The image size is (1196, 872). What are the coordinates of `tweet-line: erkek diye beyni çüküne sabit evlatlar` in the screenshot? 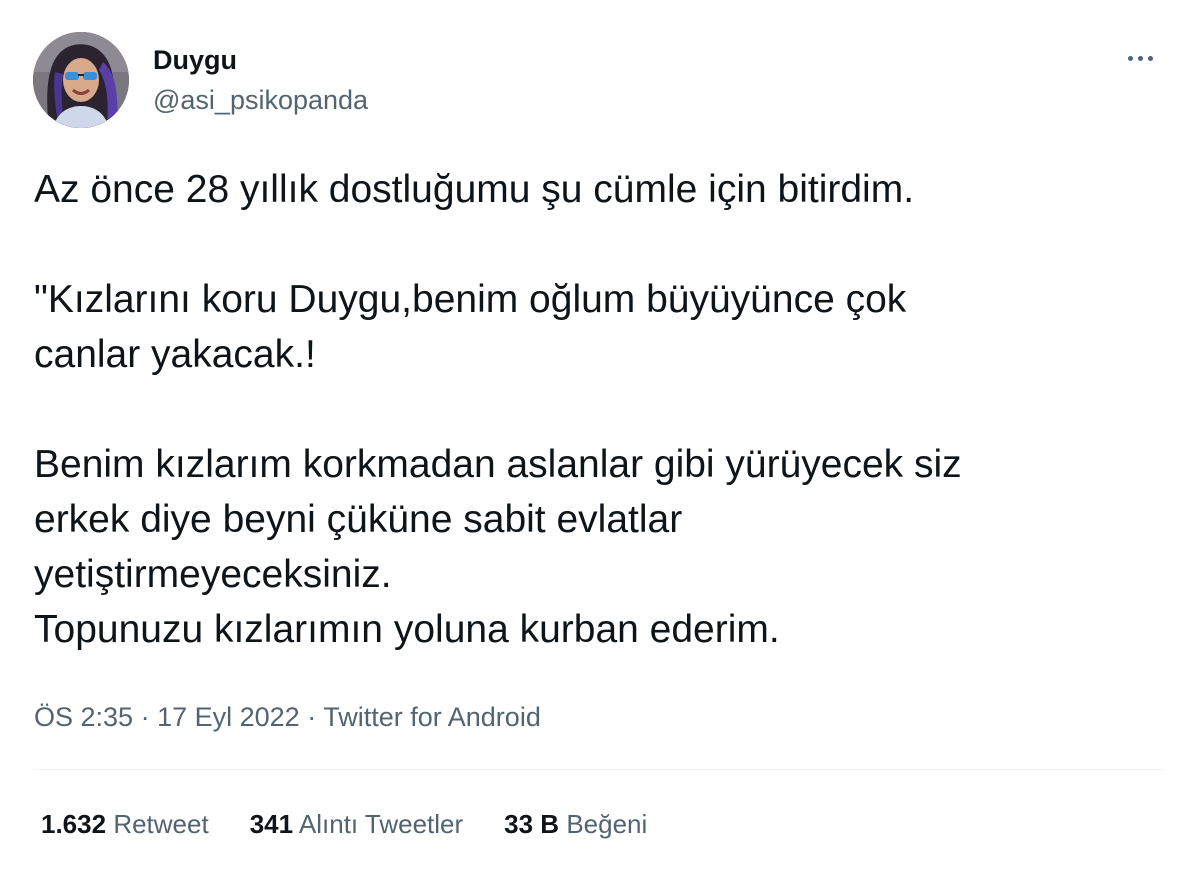 It's located at (358, 519).